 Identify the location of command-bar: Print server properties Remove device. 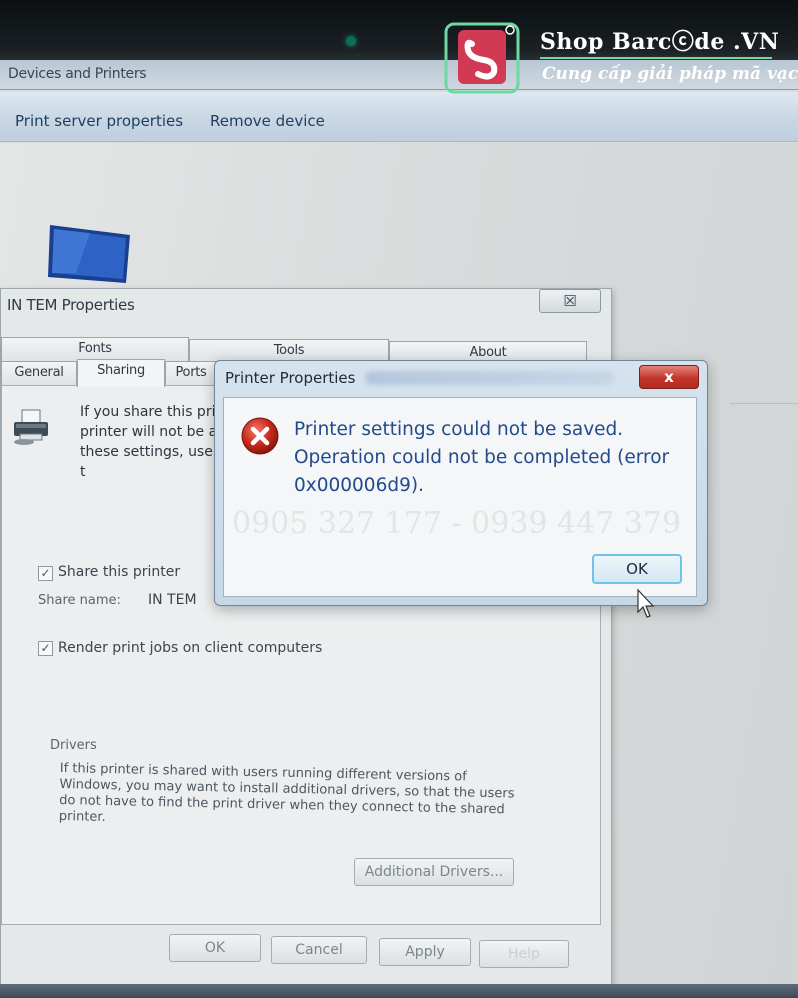
(399, 117).